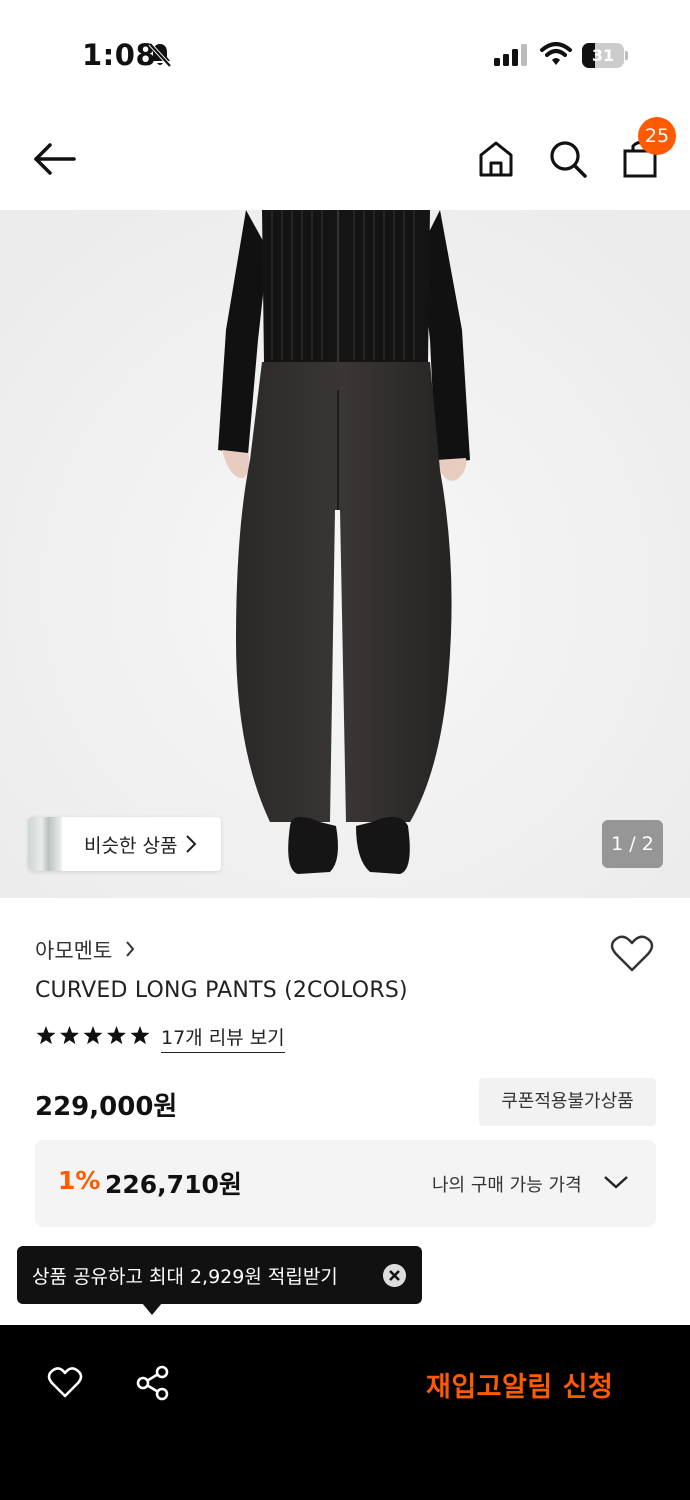 This screenshot has height=1500, width=690. Describe the element at coordinates (632, 844) in the screenshot. I see `image-page-indicator: 1 / 2` at that location.